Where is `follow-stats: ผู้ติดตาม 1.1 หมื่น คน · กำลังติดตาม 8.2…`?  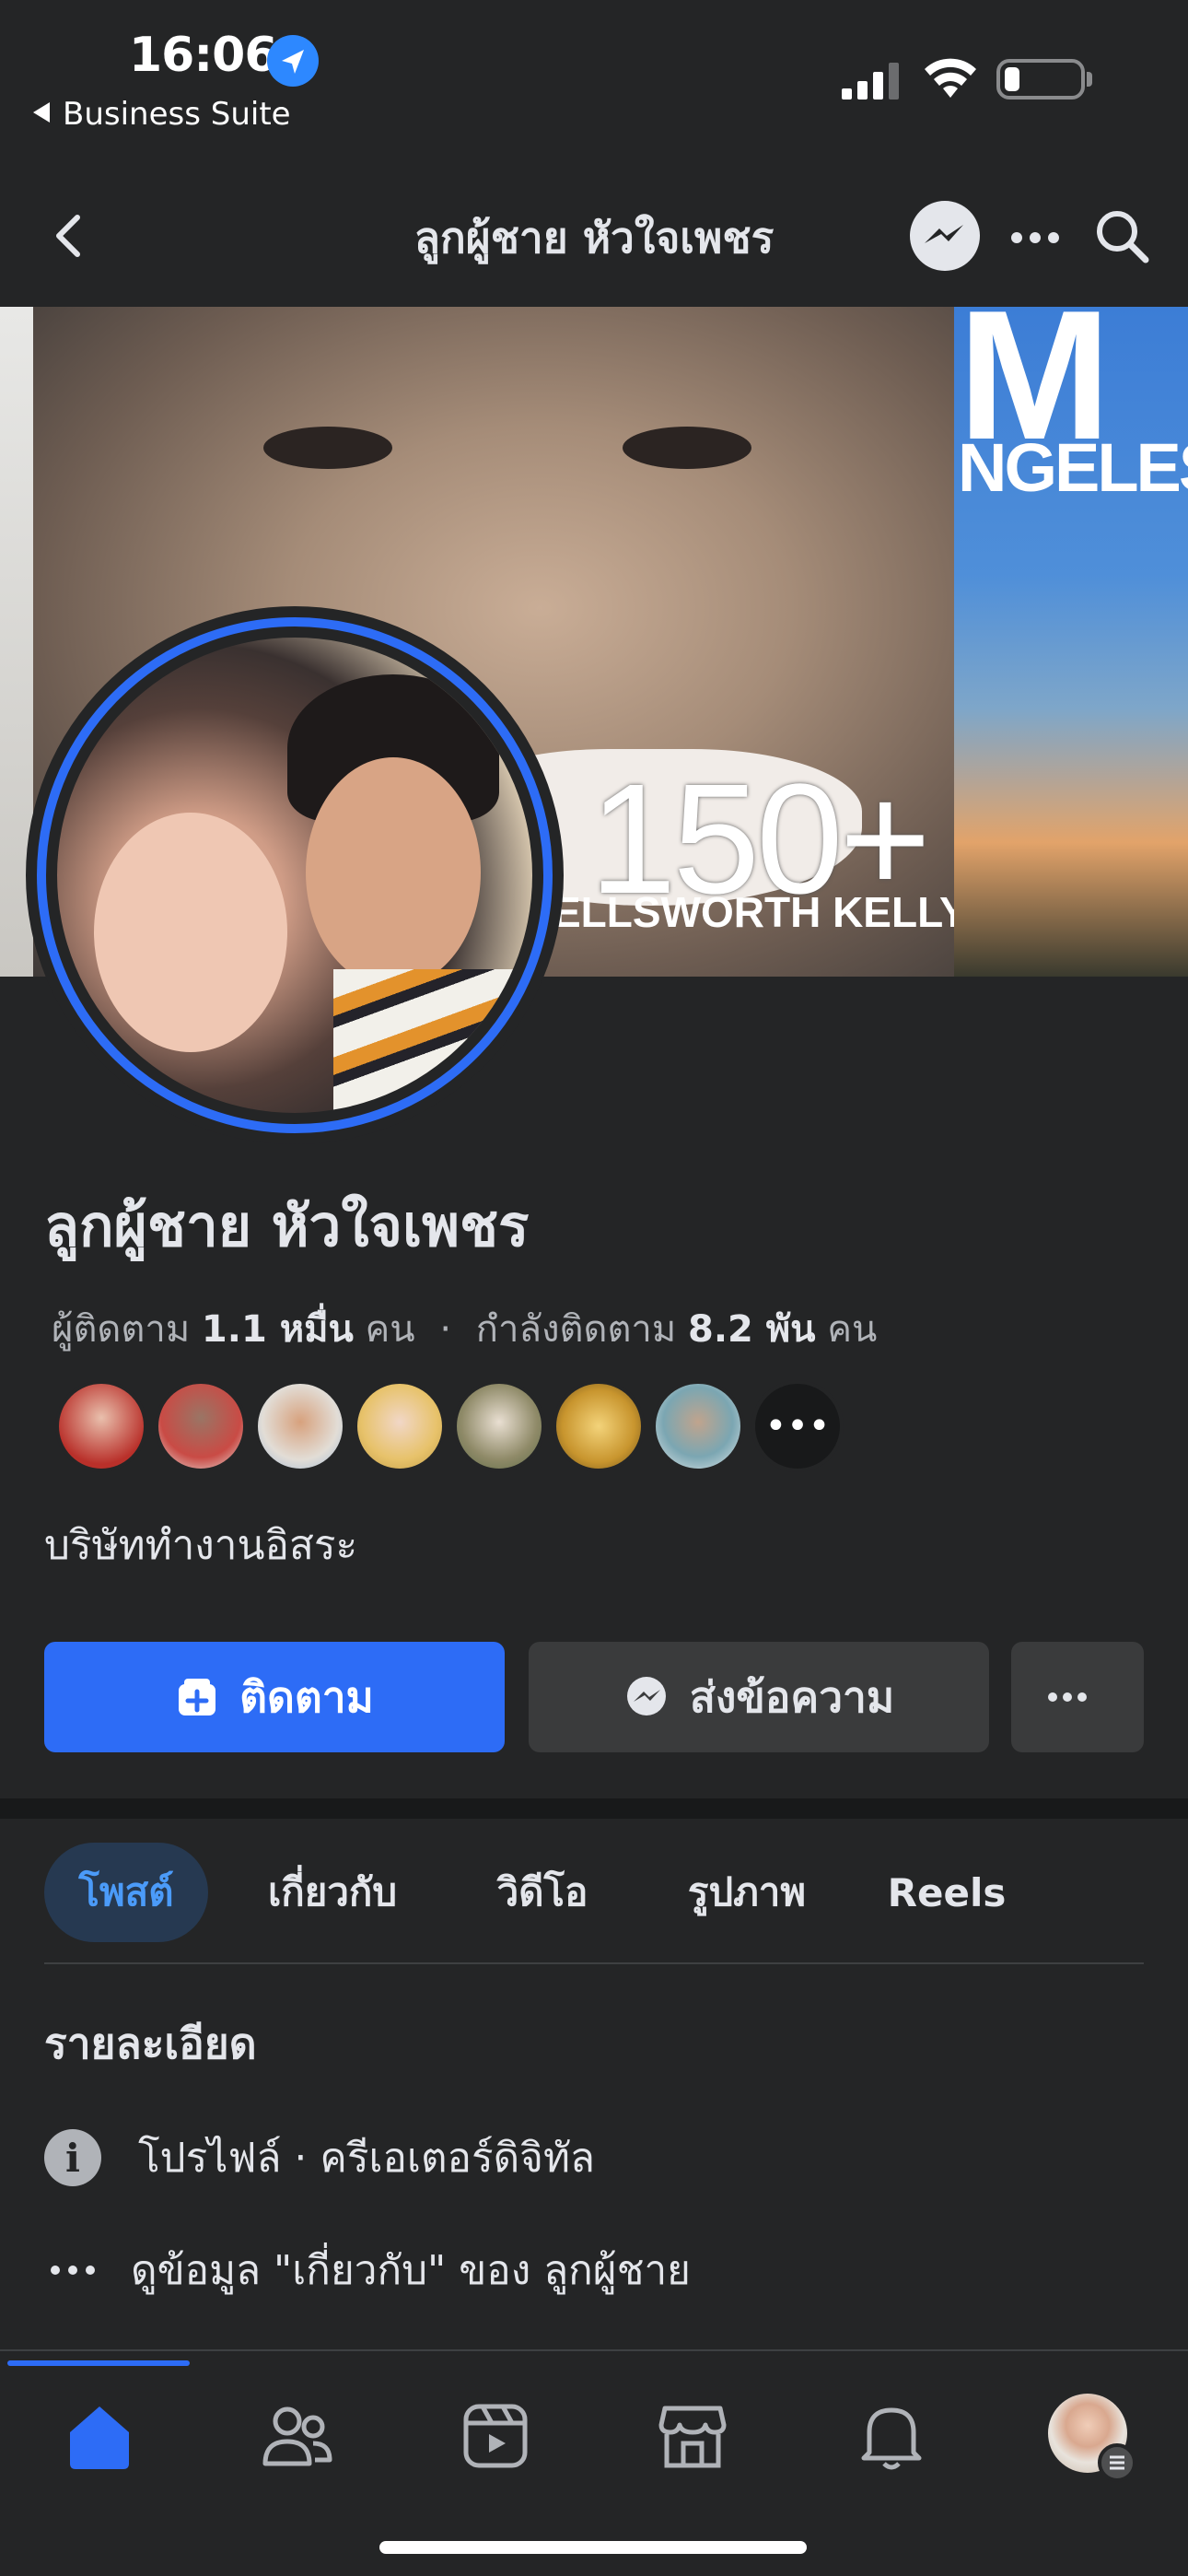
follow-stats: ผู้ติดตาม 1.1 หมื่น คน · กำลังติดตาม 8.2… is located at coordinates (464, 1328).